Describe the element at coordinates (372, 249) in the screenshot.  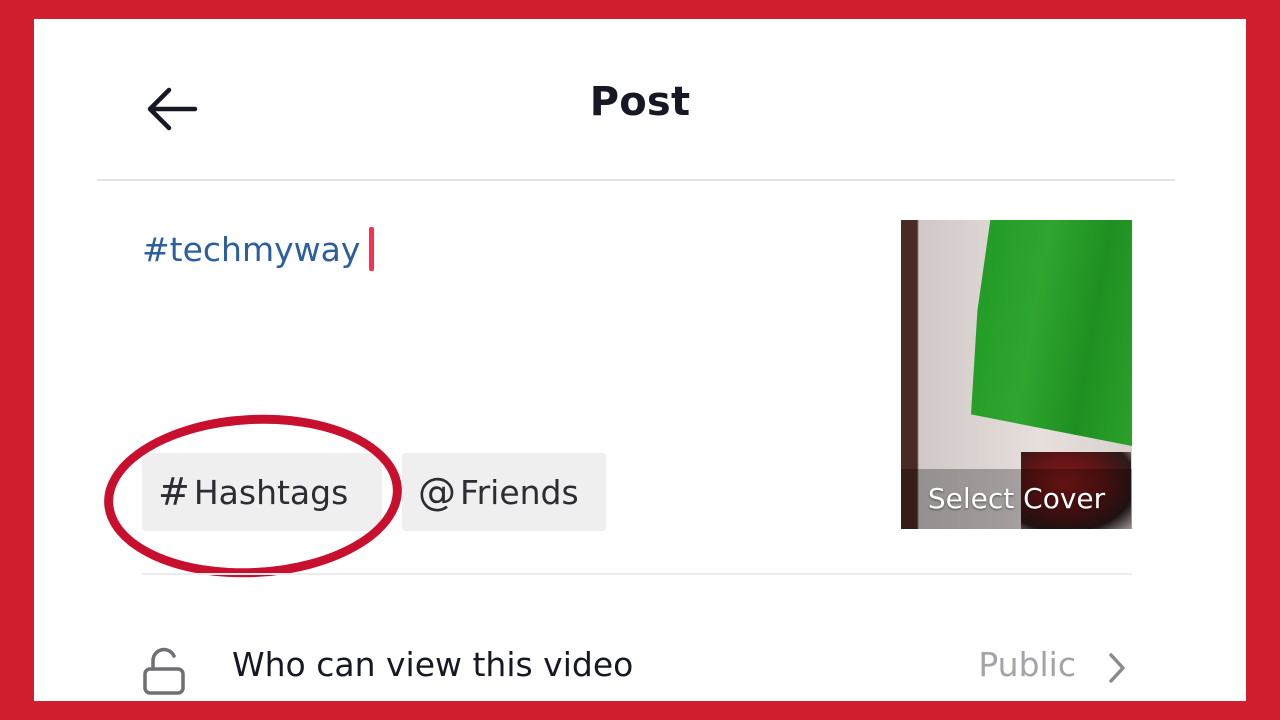
I see `text-cursor` at that location.